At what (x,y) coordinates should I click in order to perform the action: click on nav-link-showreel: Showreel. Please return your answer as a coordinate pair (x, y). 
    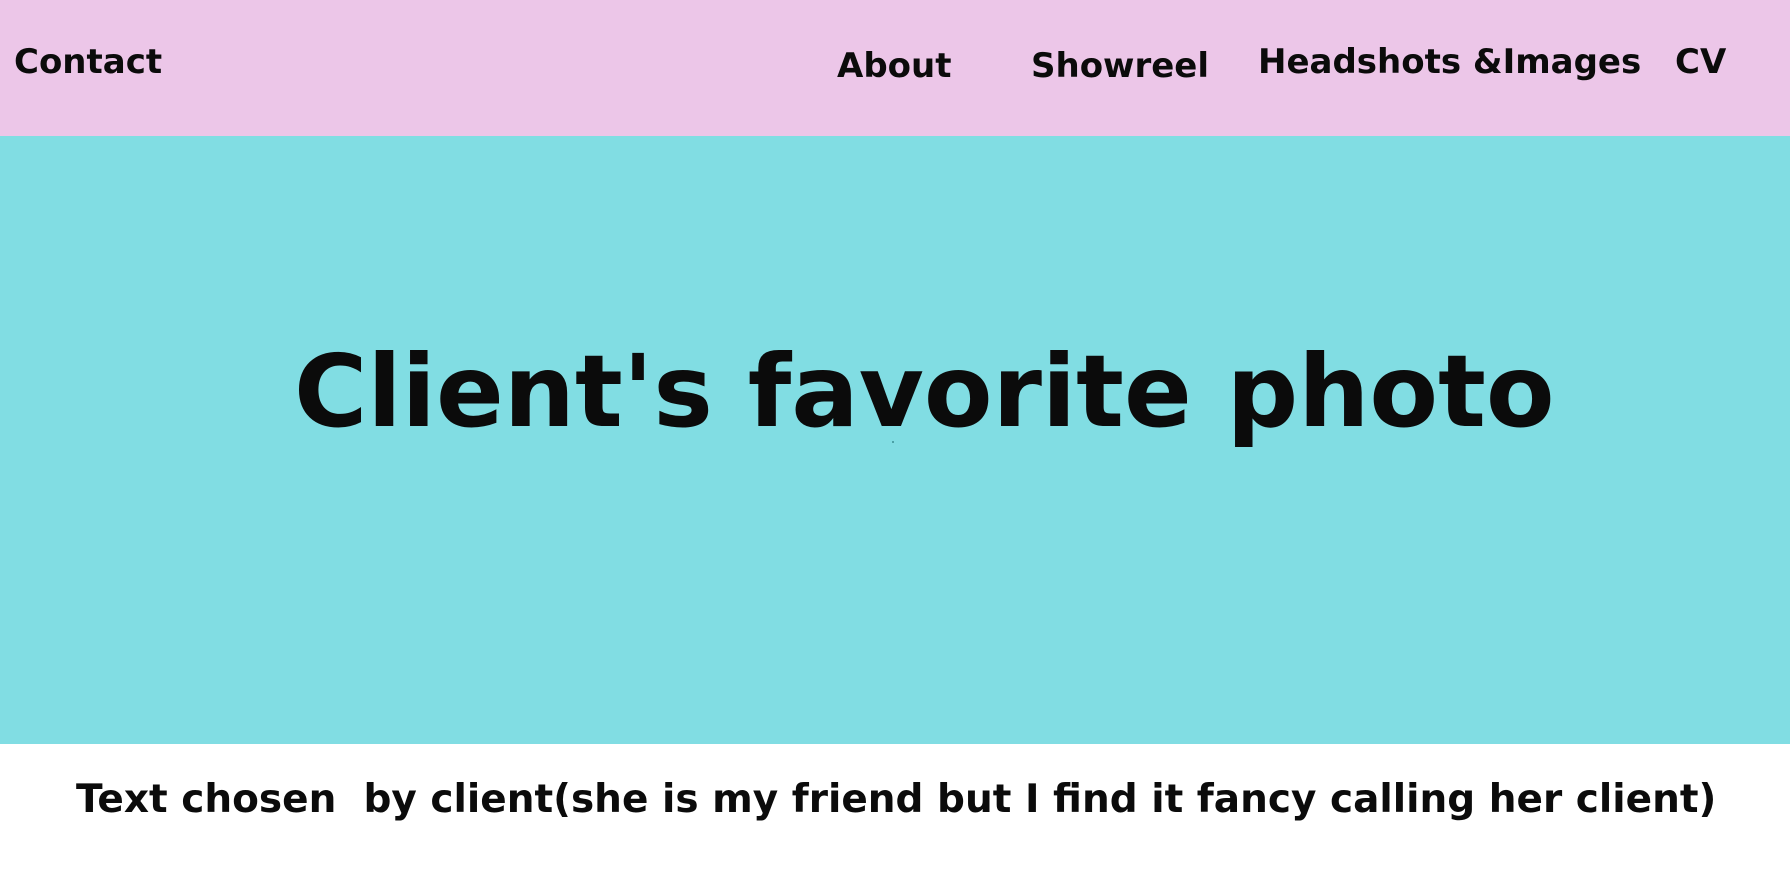
    Looking at the image, I should click on (1120, 66).